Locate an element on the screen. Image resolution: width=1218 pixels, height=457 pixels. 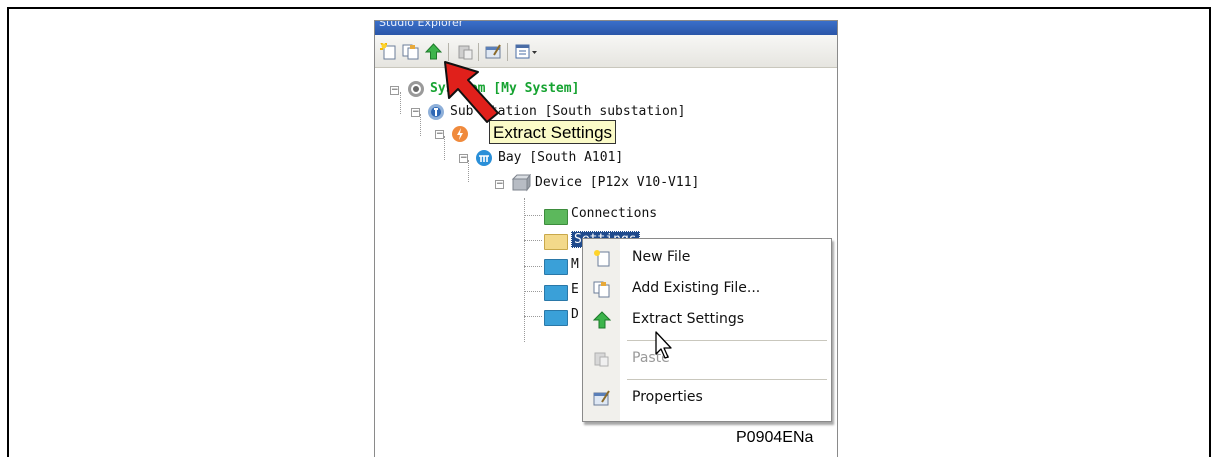
extract-settings-icon is located at coordinates (602, 320).